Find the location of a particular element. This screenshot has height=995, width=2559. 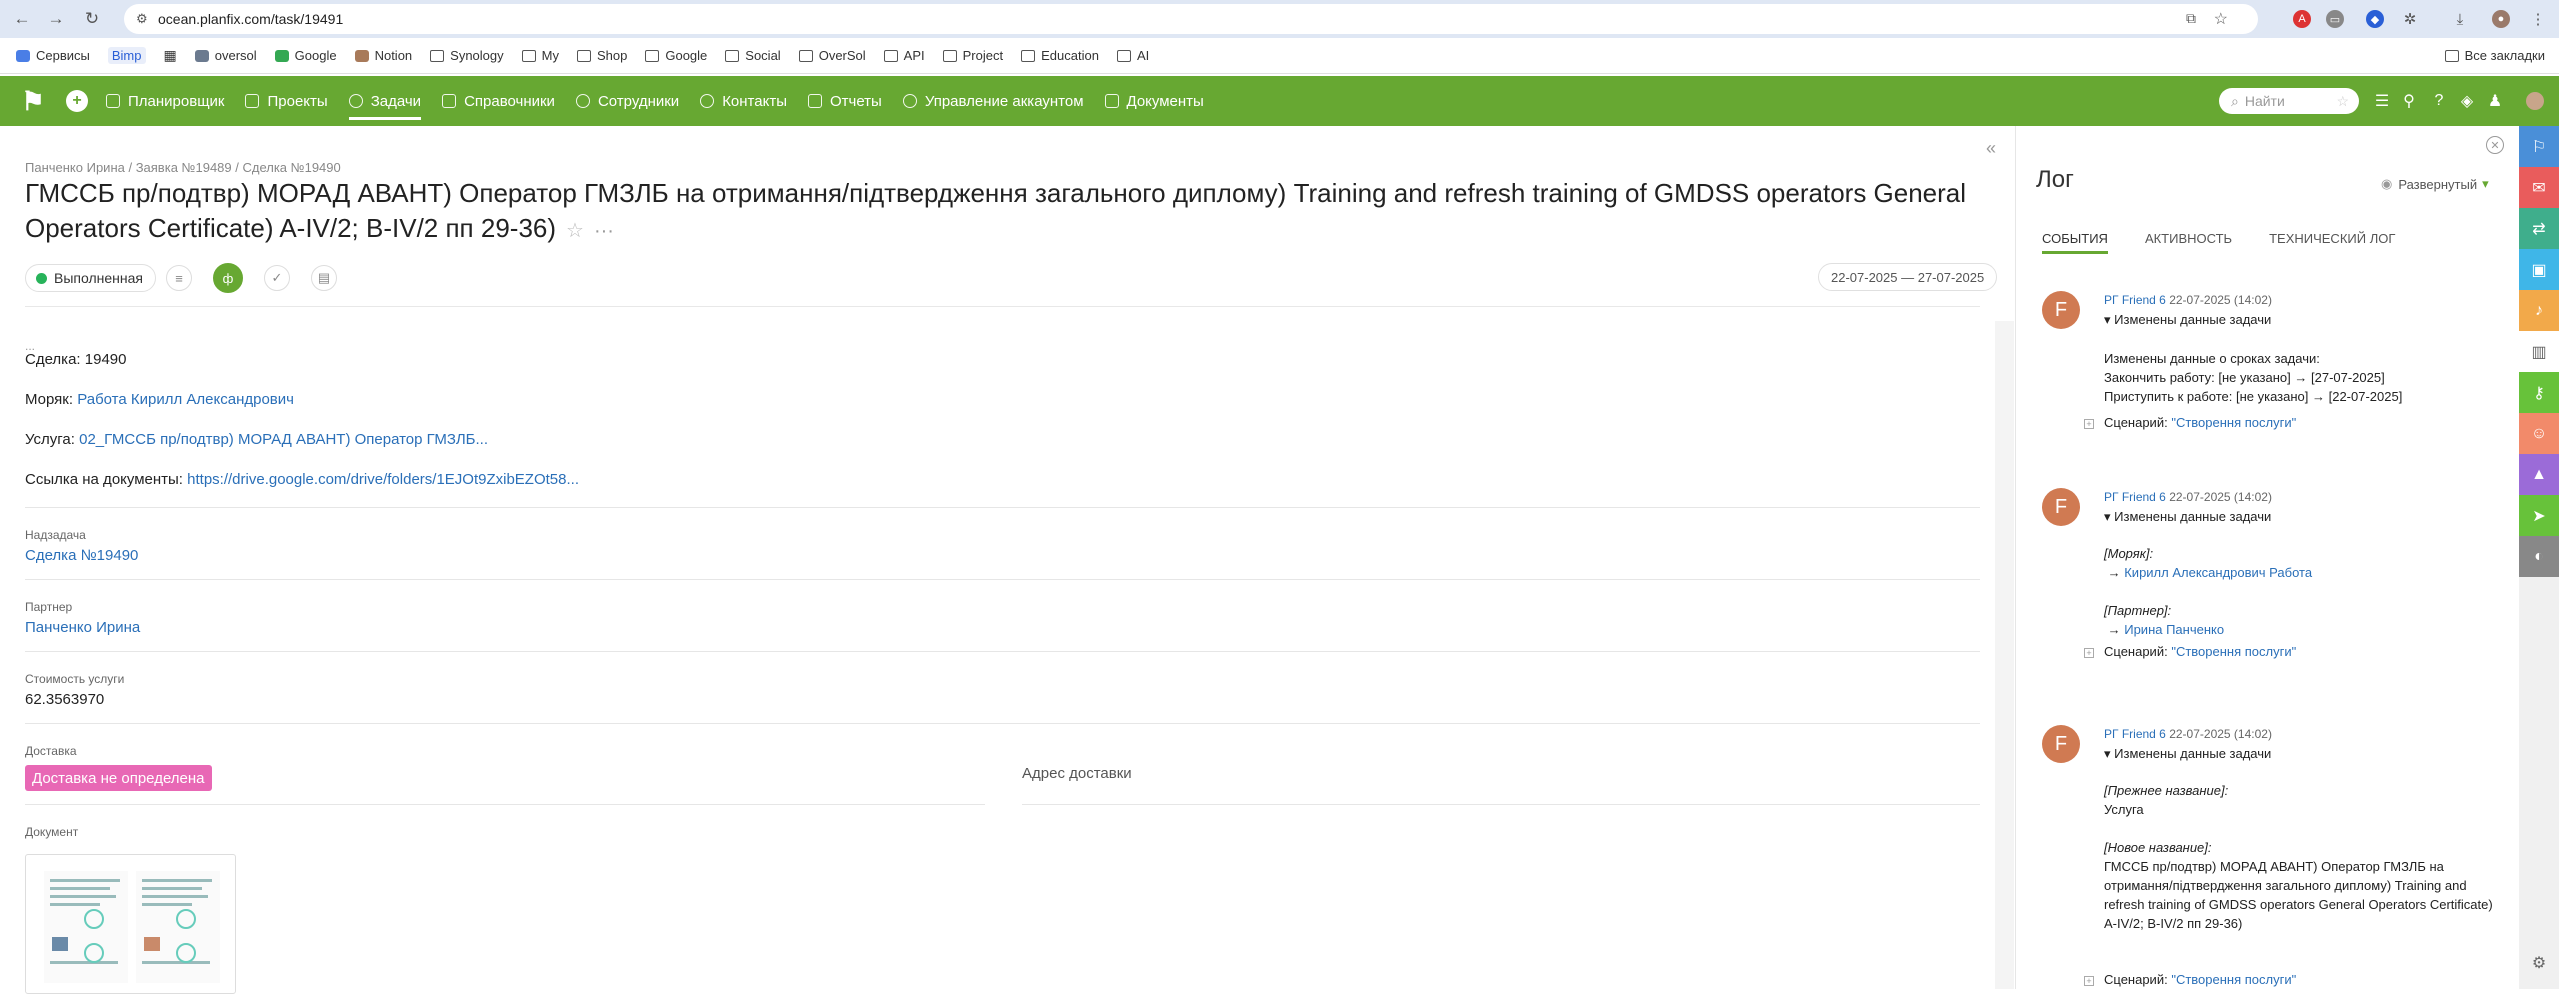

bookmark-shop: Shop is located at coordinates (601, 55).